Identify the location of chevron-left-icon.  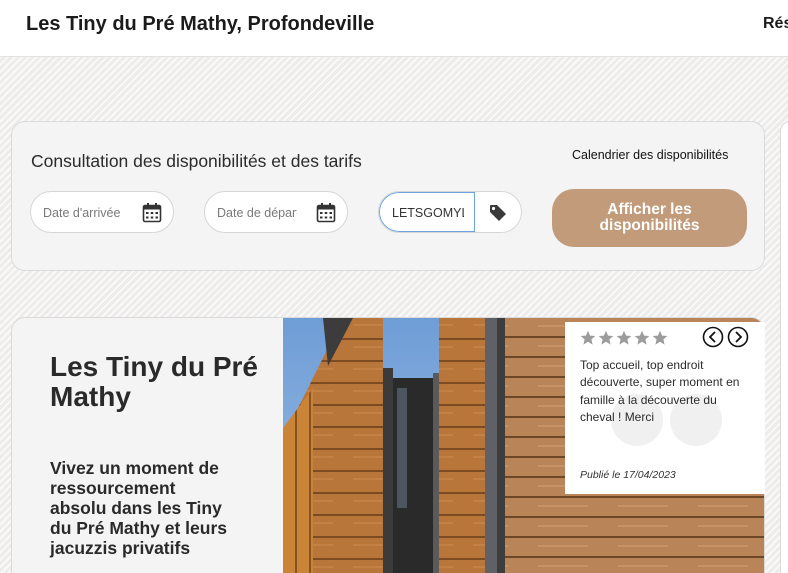
(713, 337).